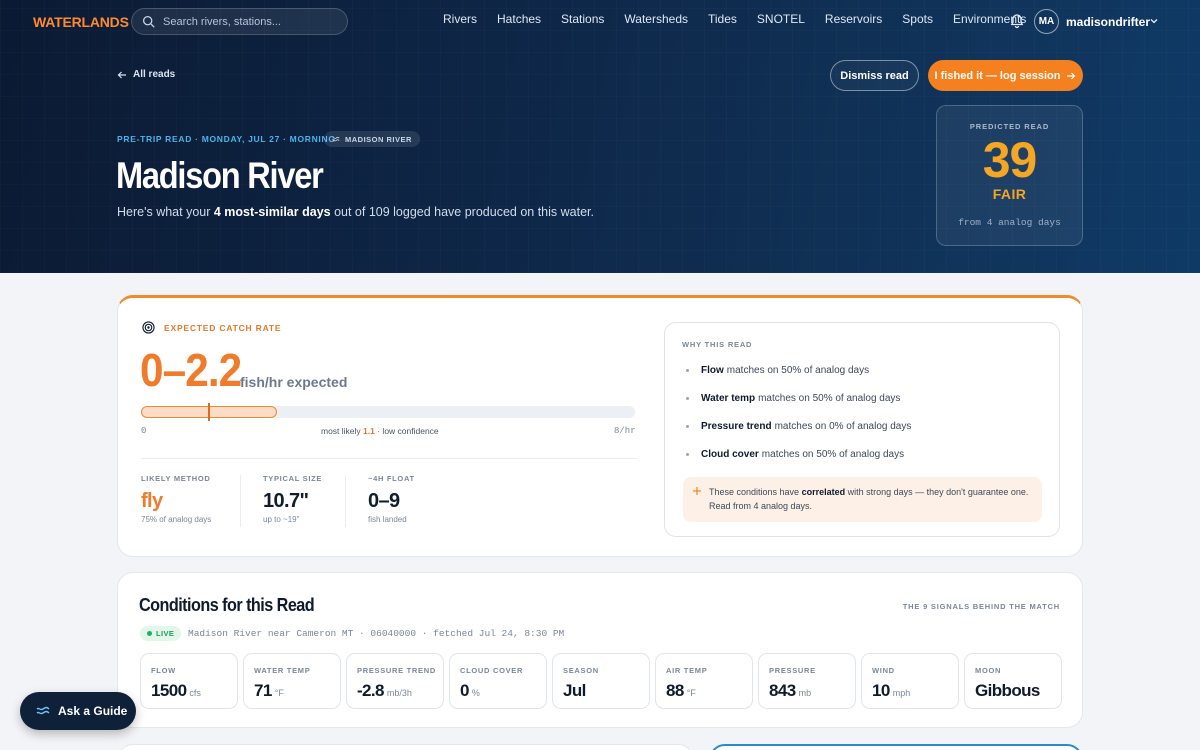 Image resolution: width=1200 pixels, height=750 pixels. What do you see at coordinates (253, 21) in the screenshot?
I see `search-input` at bounding box center [253, 21].